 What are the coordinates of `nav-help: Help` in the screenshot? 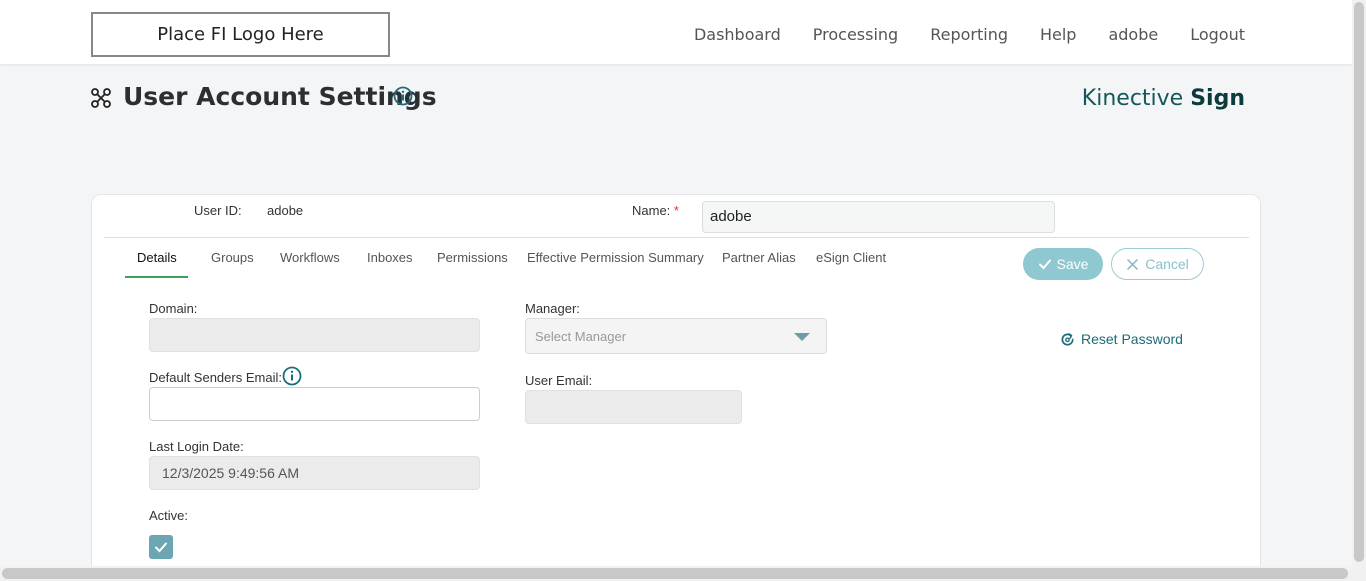 It's located at (1058, 34).